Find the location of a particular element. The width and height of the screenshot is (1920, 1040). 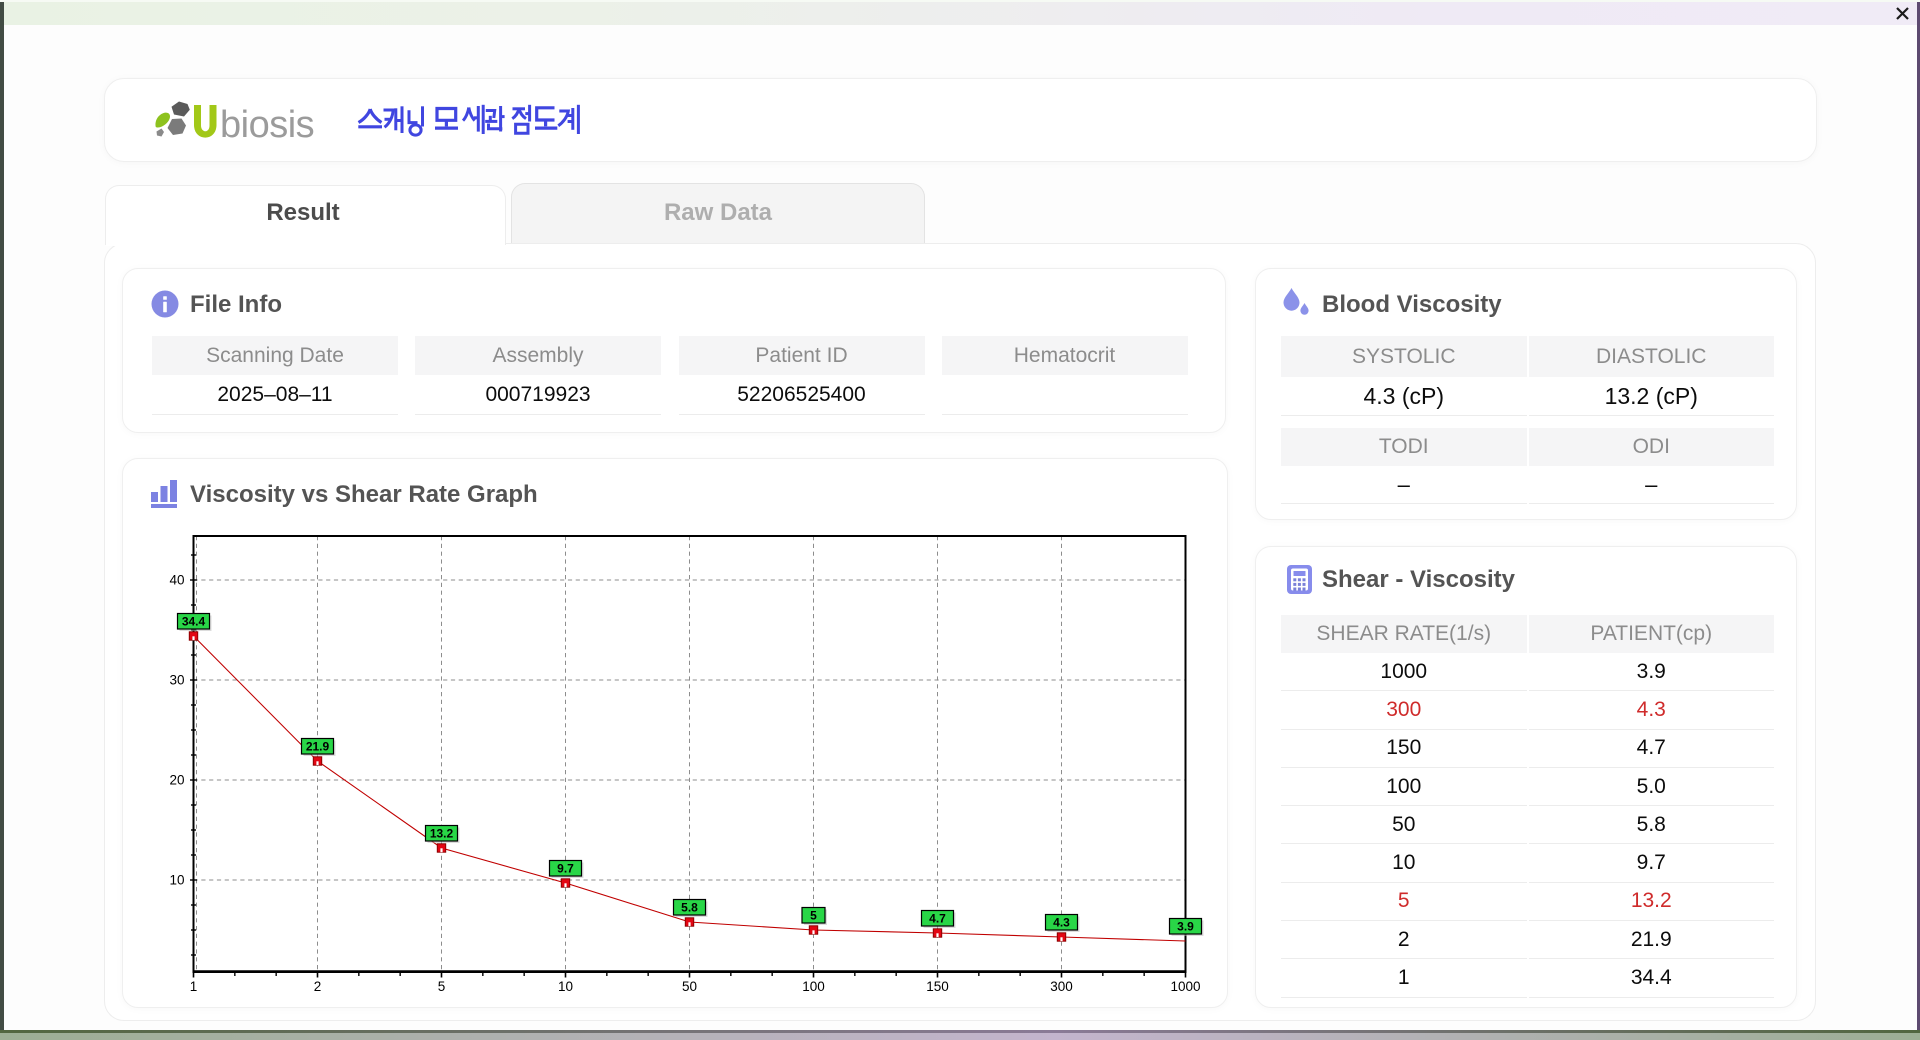

svg-text: 300 is located at coordinates (1061, 986).